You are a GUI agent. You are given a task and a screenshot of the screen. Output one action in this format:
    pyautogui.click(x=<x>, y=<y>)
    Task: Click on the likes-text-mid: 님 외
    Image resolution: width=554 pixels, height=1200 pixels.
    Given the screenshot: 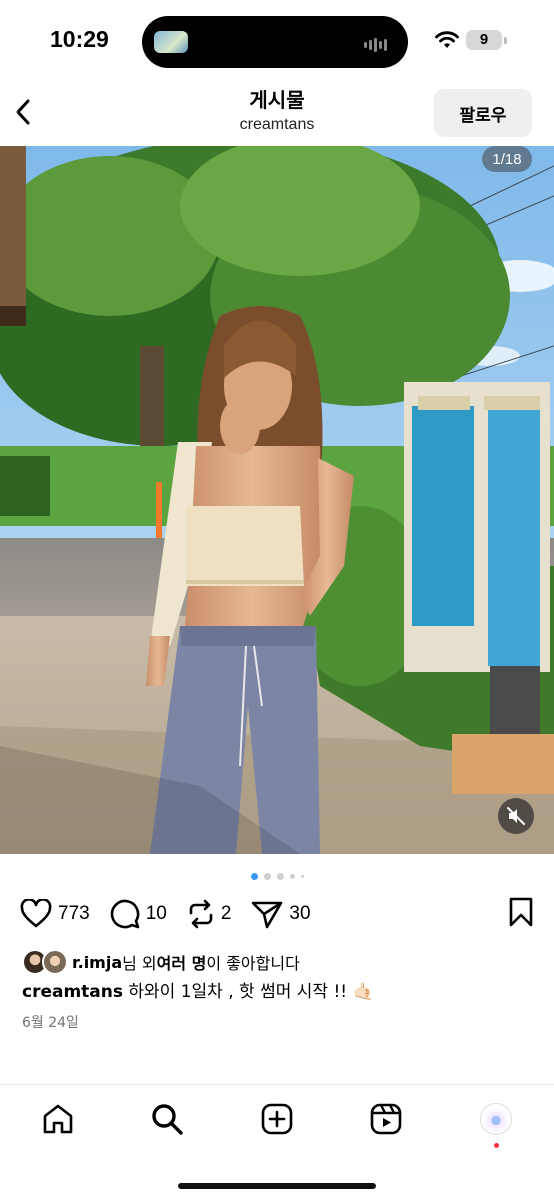 What is the action you would take?
    pyautogui.click(x=139, y=963)
    